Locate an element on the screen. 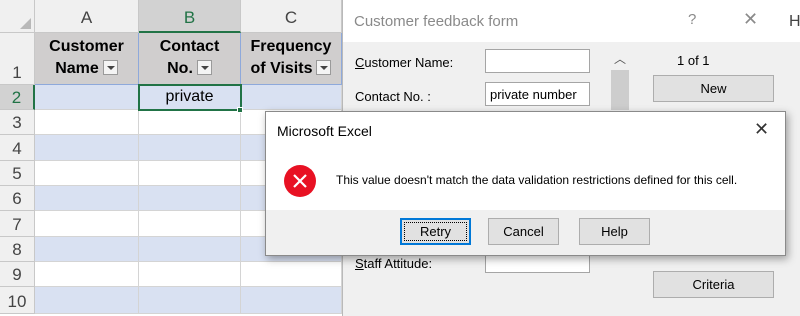 The image size is (800, 316). cancel-button: Cancel is located at coordinates (523, 231).